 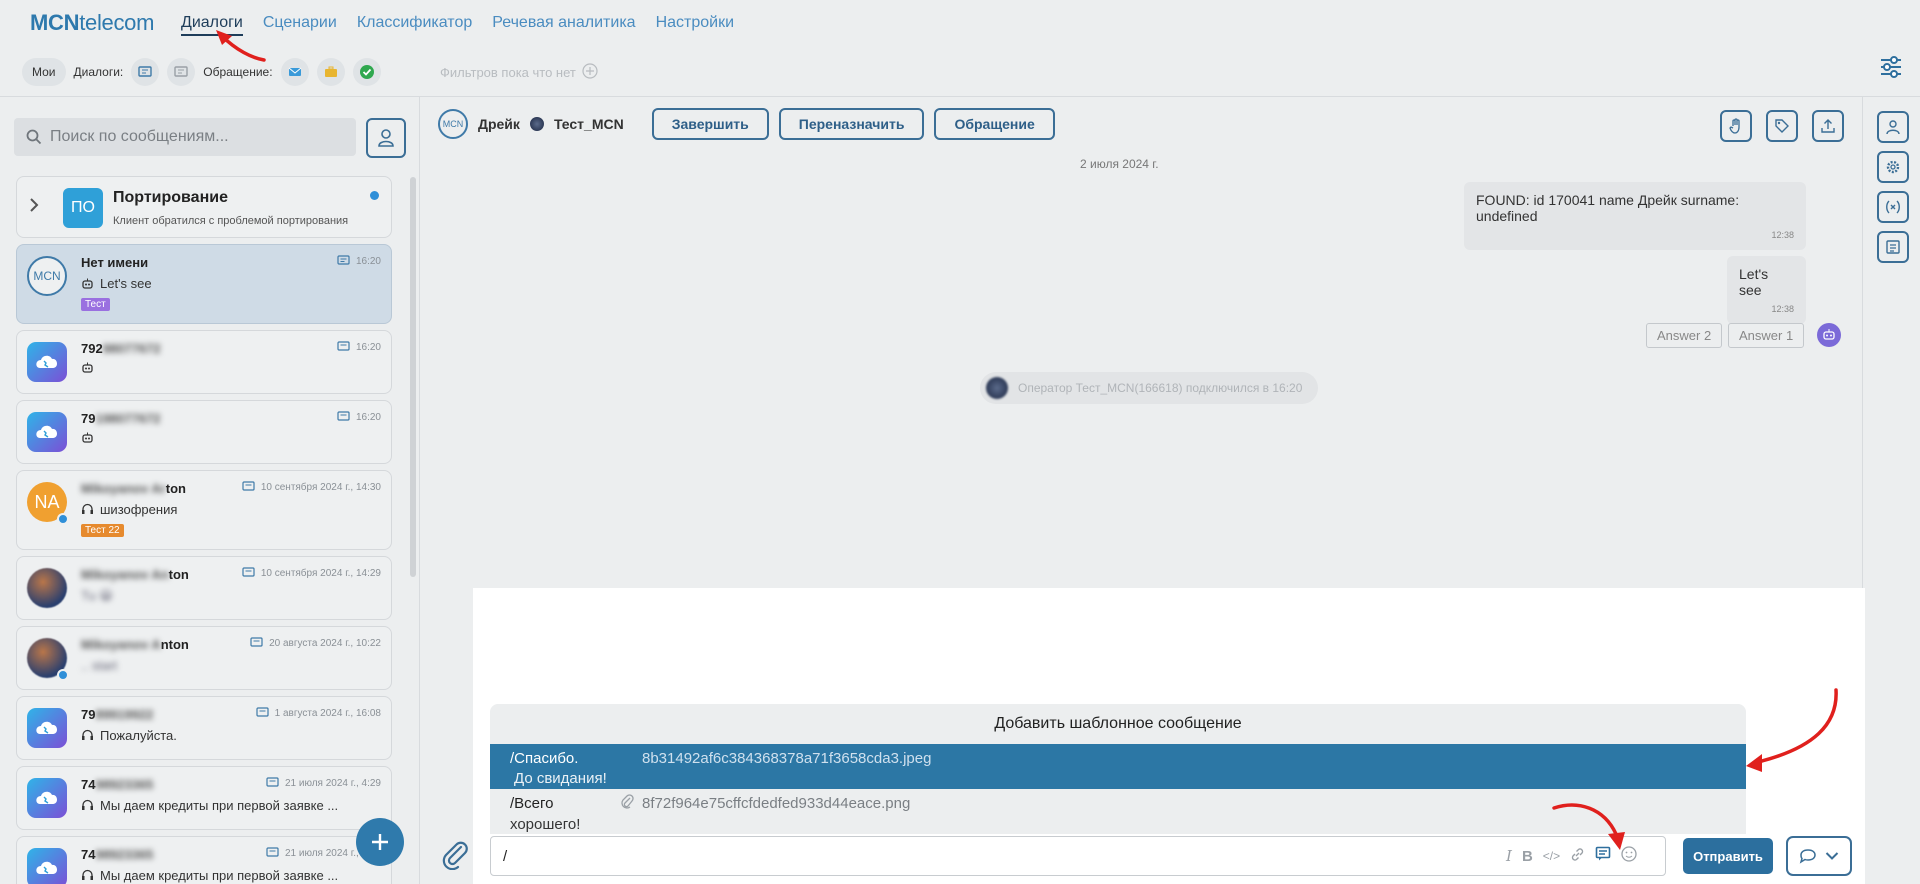 I want to click on dialog-name: Mikoyanov Arton, so click(x=133, y=488).